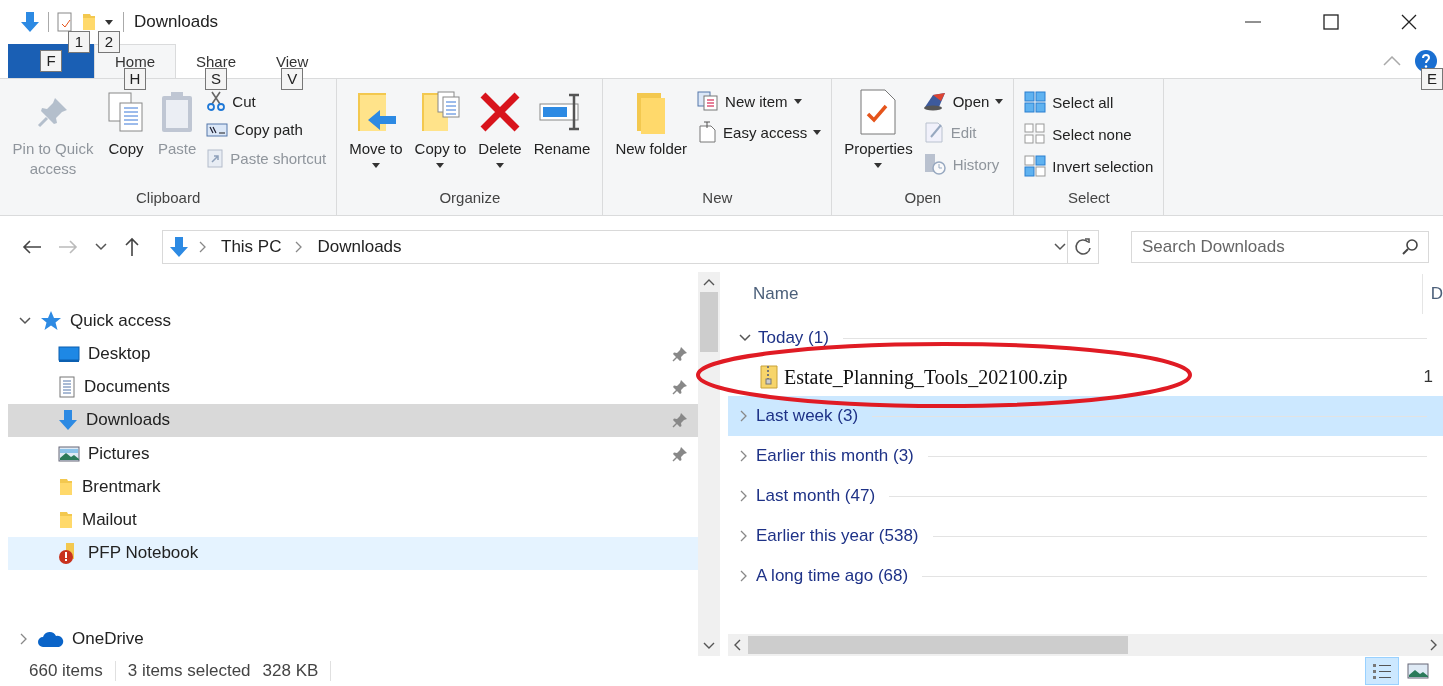  What do you see at coordinates (66, 671) in the screenshot?
I see `item-count: 660 items` at bounding box center [66, 671].